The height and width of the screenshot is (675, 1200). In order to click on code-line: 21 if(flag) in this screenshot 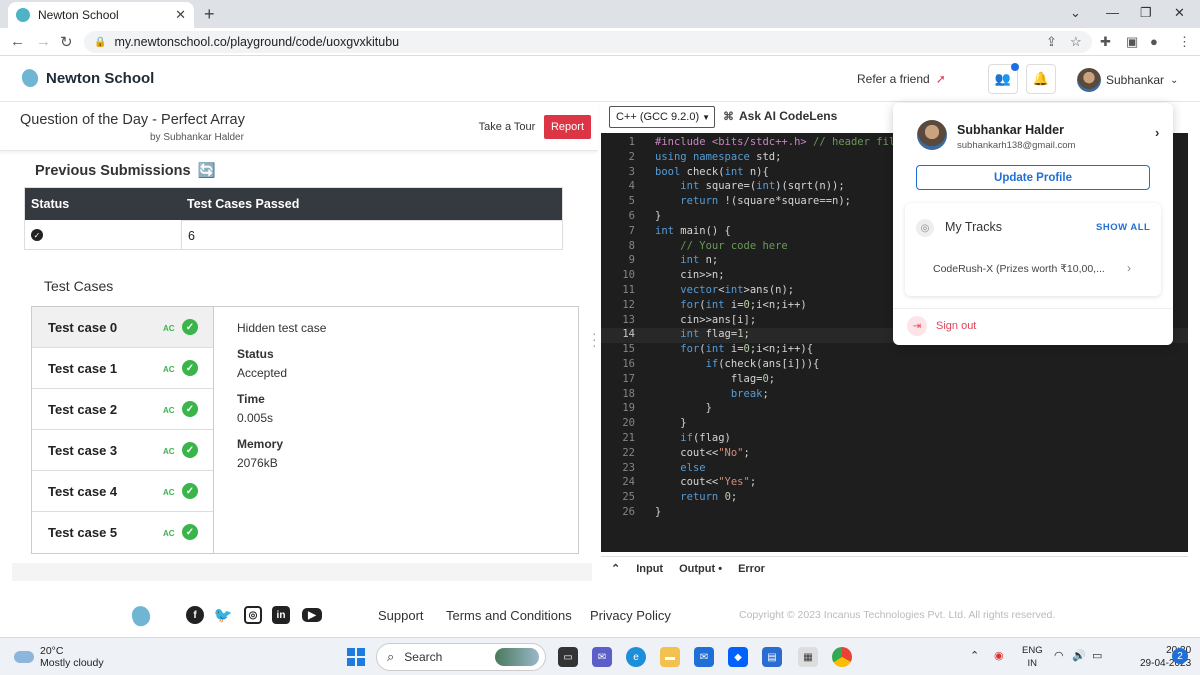, I will do `click(894, 439)`.